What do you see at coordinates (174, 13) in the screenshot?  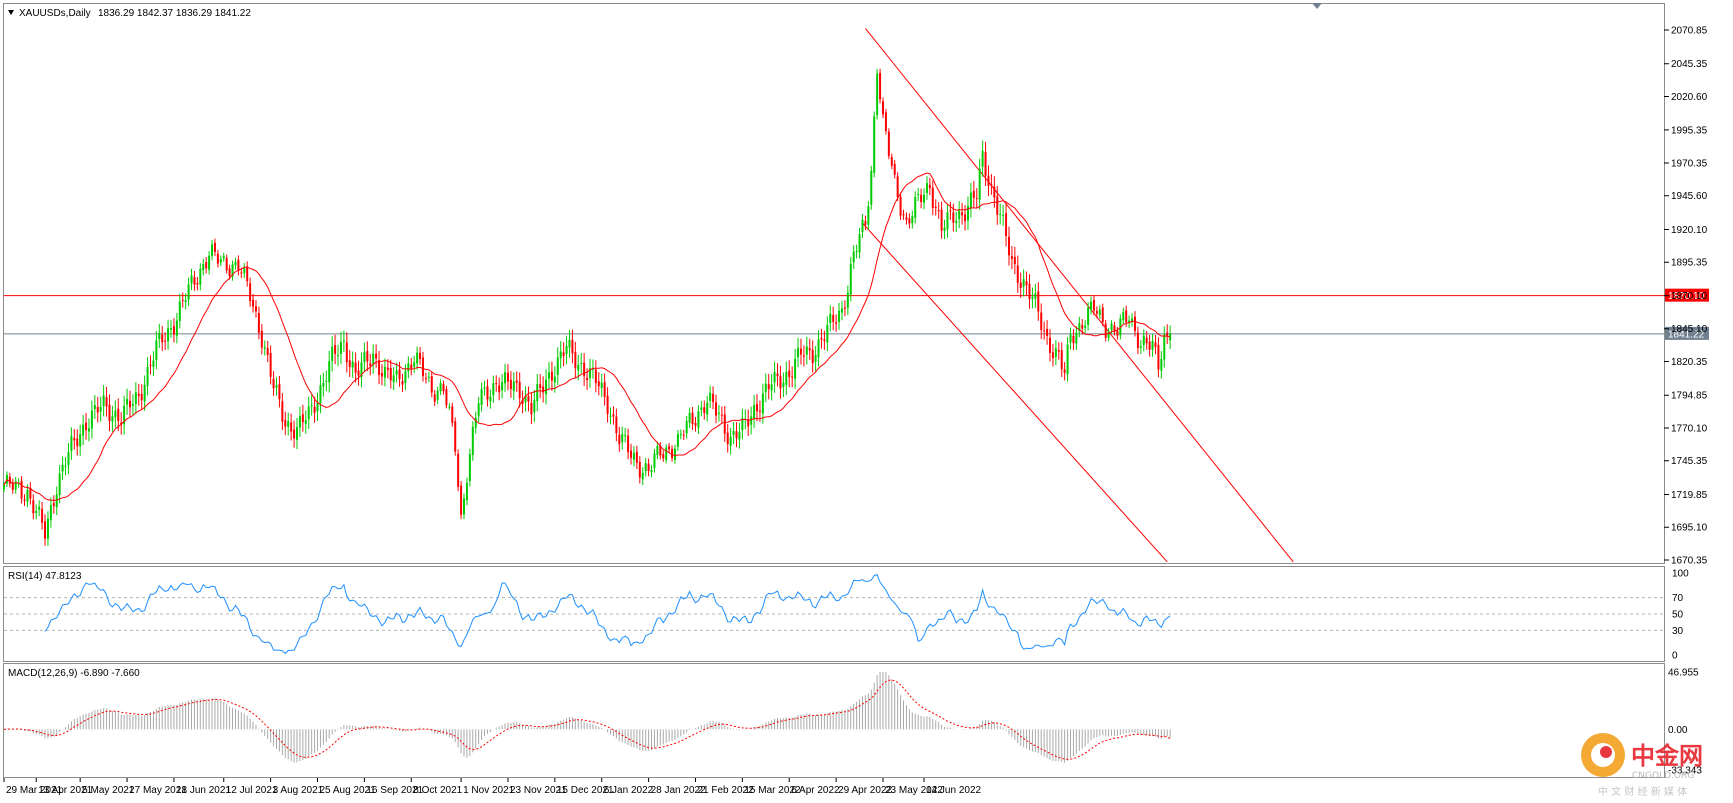 I see `ohlc-label: 1836.29 1842.37 1836.29 1841.22` at bounding box center [174, 13].